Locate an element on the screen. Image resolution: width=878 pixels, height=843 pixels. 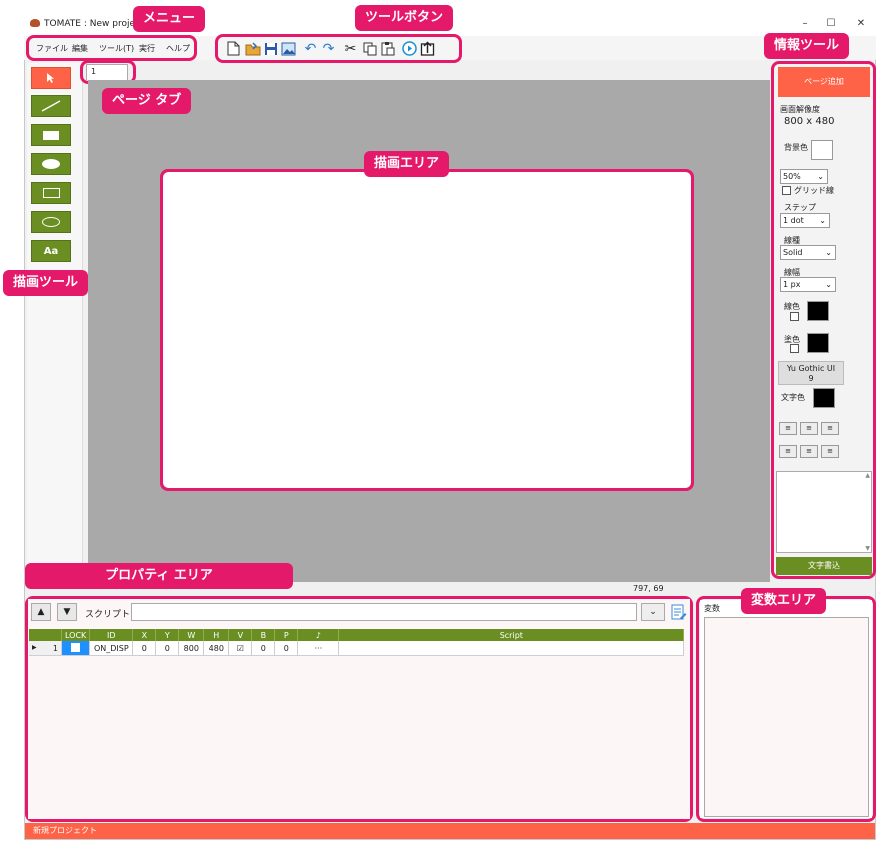
line-width-select: 1 px ⌄ is located at coordinates (808, 284).